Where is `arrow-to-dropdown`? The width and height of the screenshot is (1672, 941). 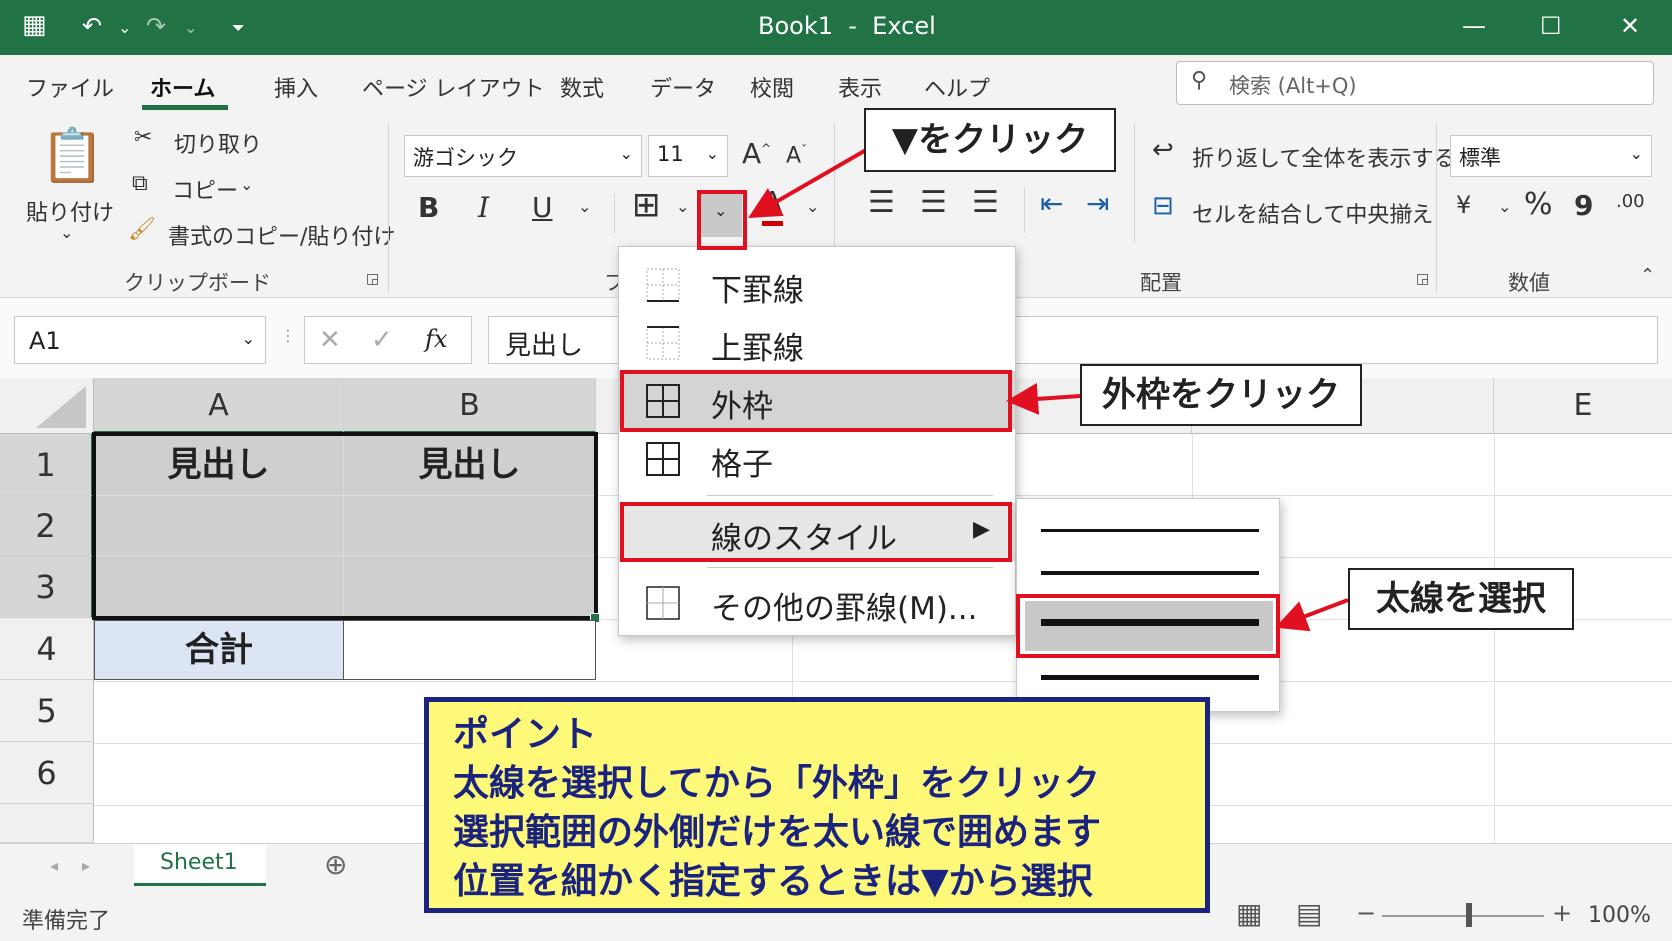
arrow-to-dropdown is located at coordinates (807, 183).